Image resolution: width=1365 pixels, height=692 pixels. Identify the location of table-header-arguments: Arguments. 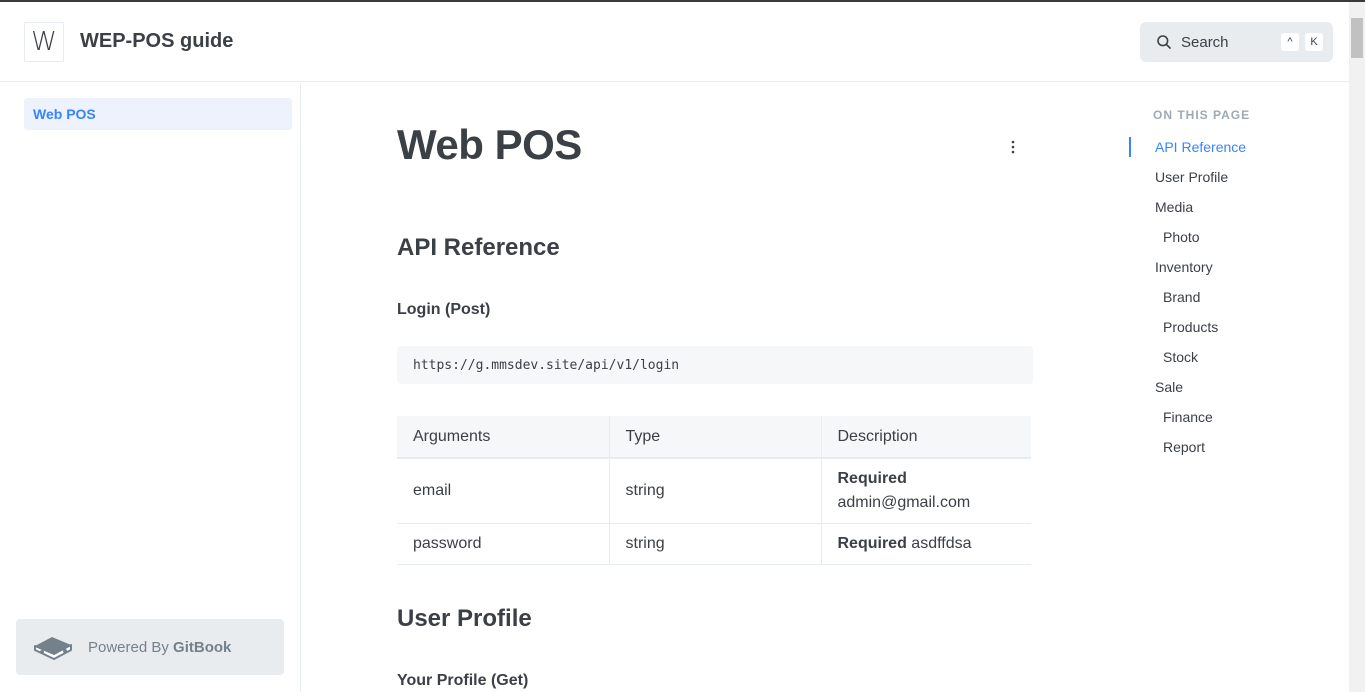
(503, 437).